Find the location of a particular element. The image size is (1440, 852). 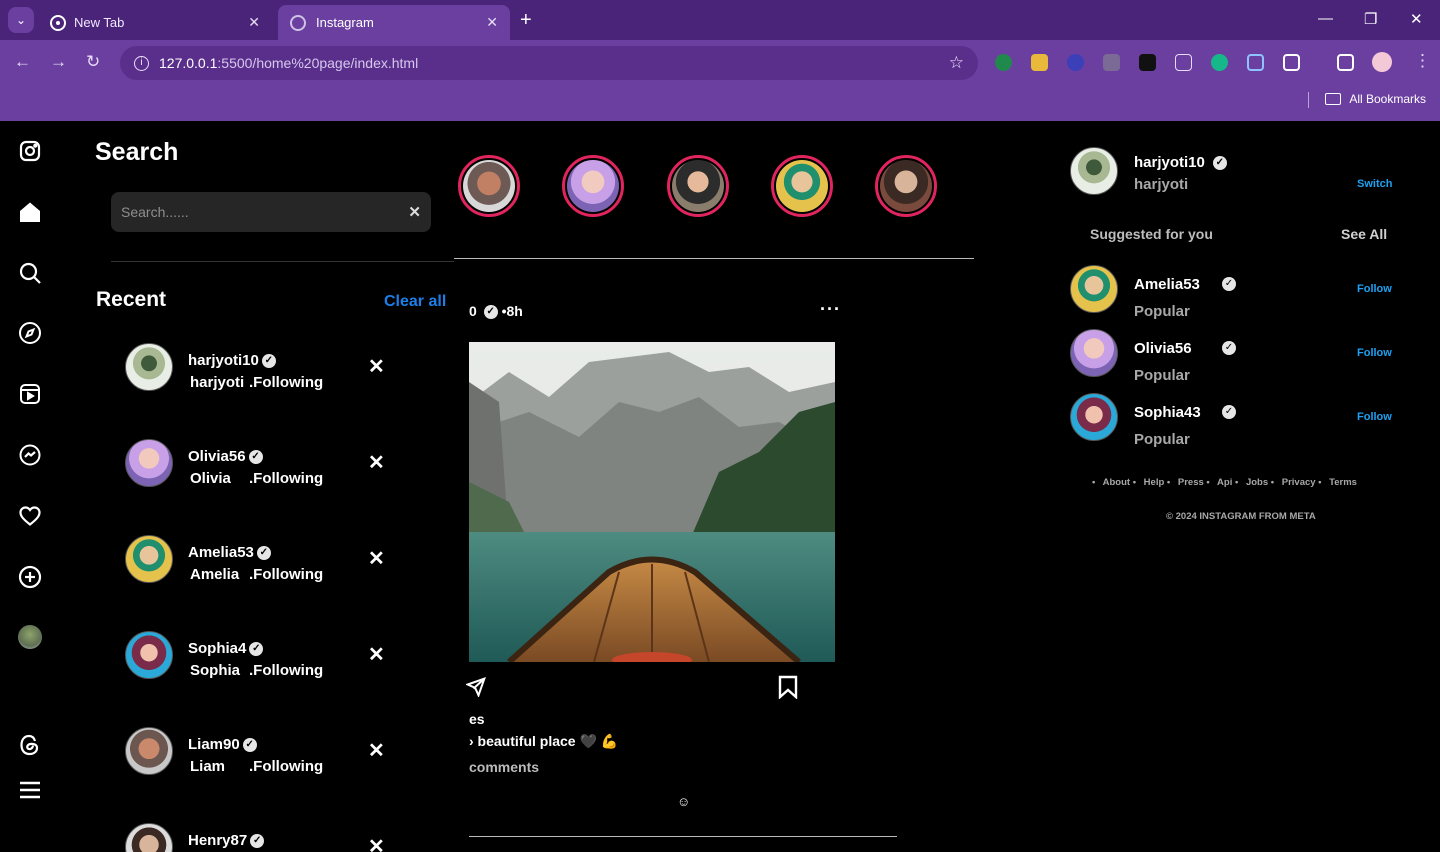

footer-link-press: Press • is located at coordinates (1194, 482).